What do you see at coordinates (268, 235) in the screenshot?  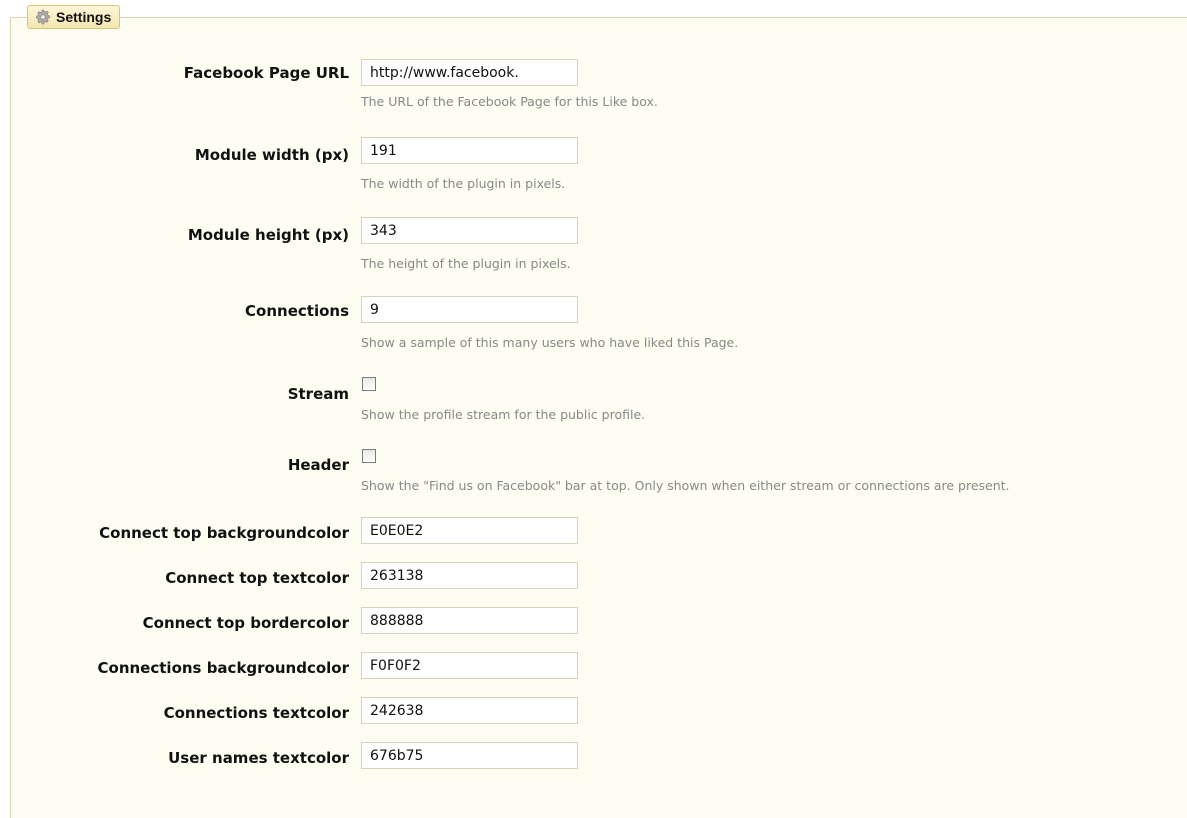 I see `module-height-label: Module height (px)` at bounding box center [268, 235].